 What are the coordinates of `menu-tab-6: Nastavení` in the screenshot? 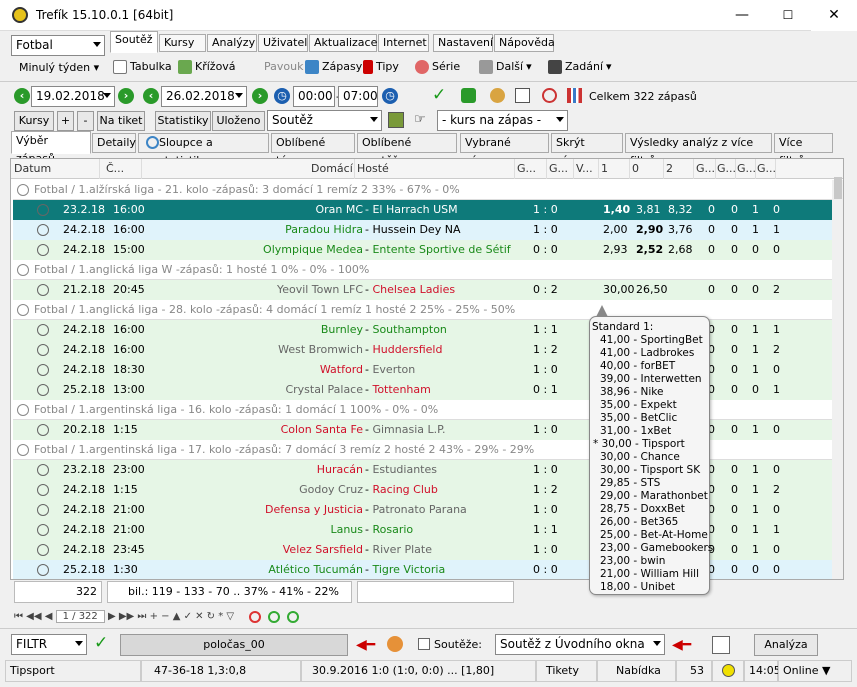 It's located at (463, 43).